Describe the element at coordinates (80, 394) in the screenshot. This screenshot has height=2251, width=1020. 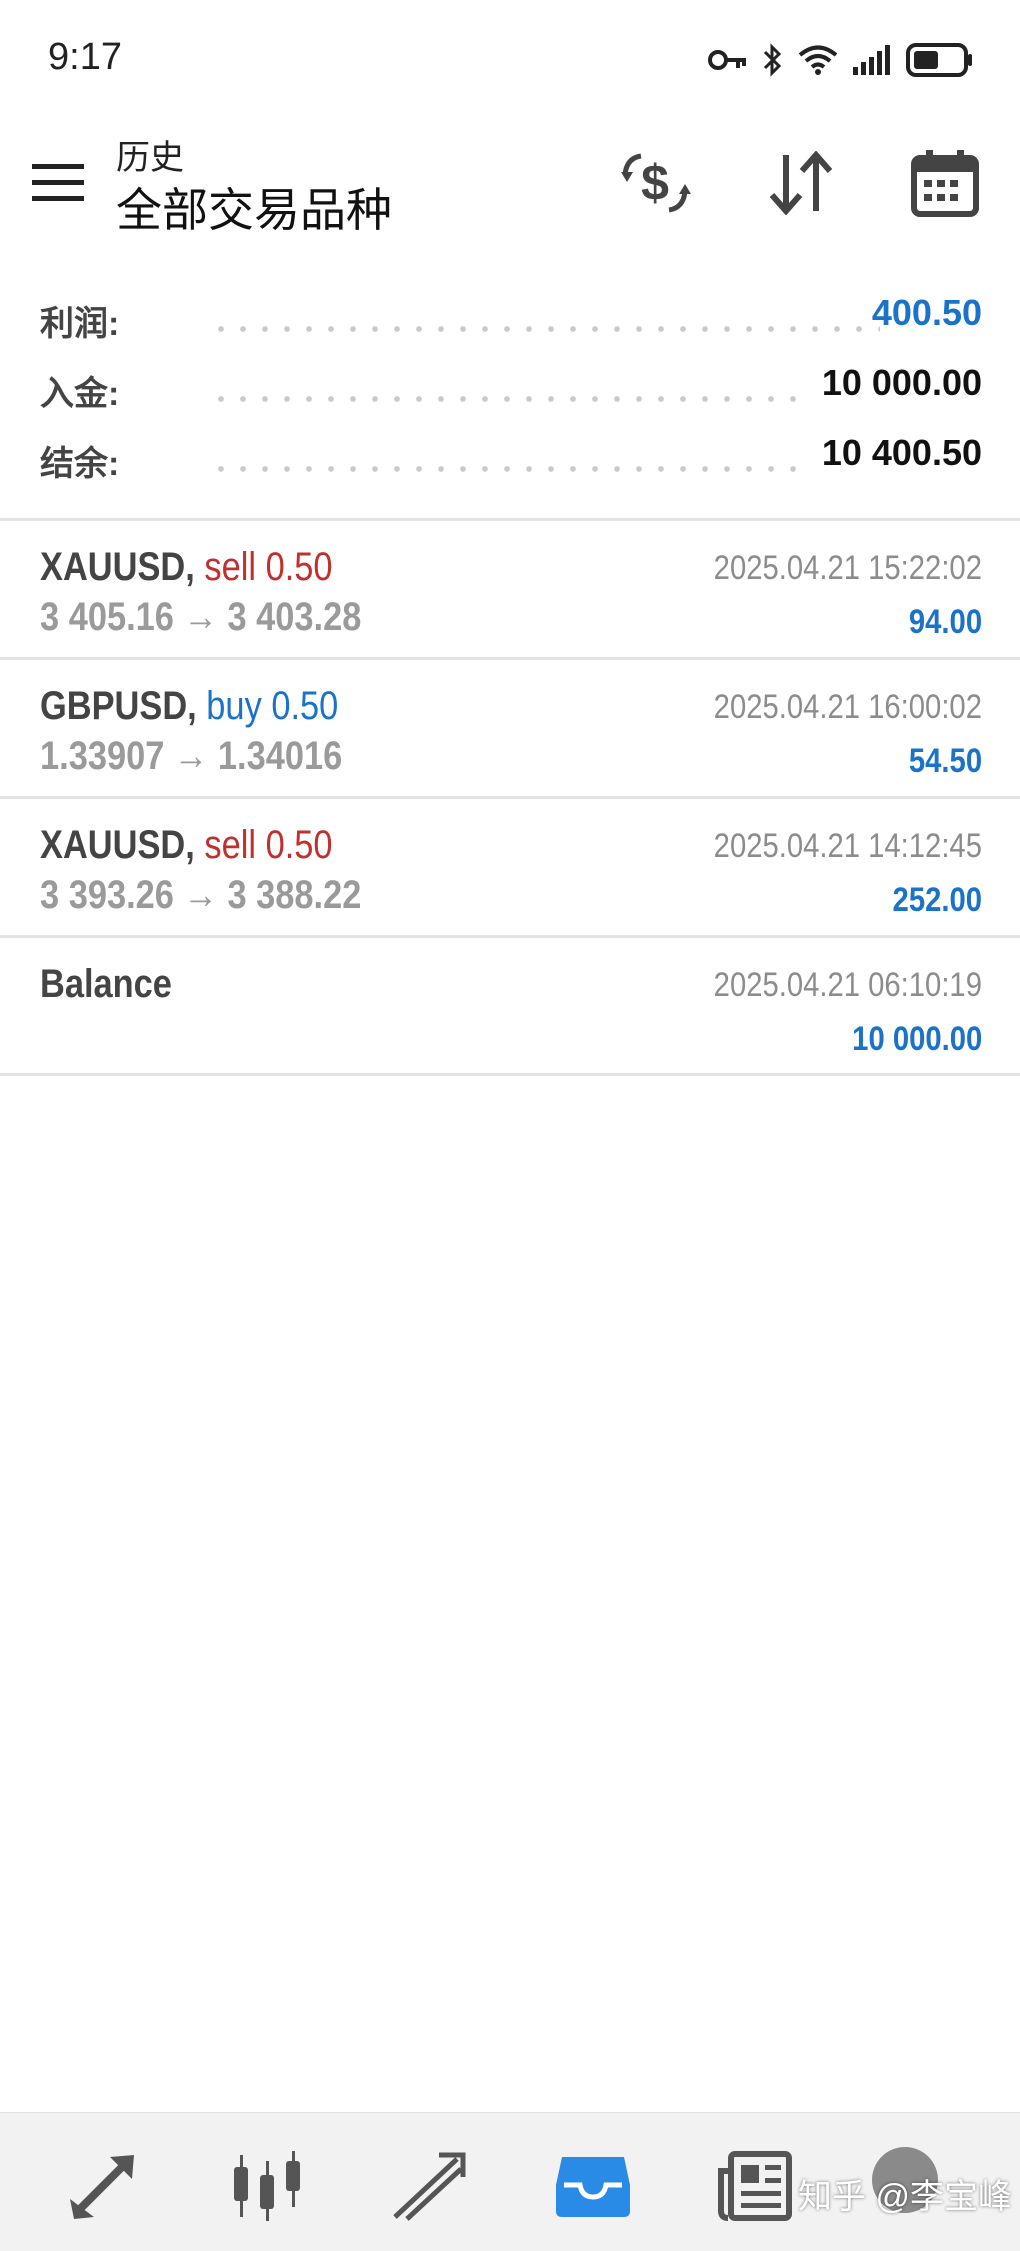
I see `deposit-label: 入金:` at that location.